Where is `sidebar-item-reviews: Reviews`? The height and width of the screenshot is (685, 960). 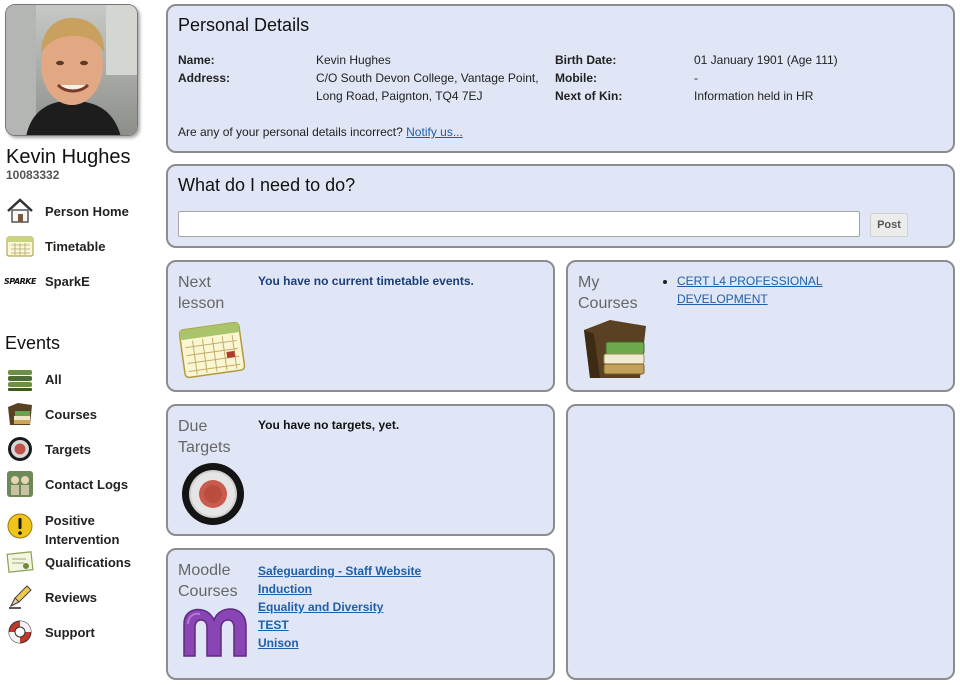 sidebar-item-reviews: Reviews is located at coordinates (51, 597).